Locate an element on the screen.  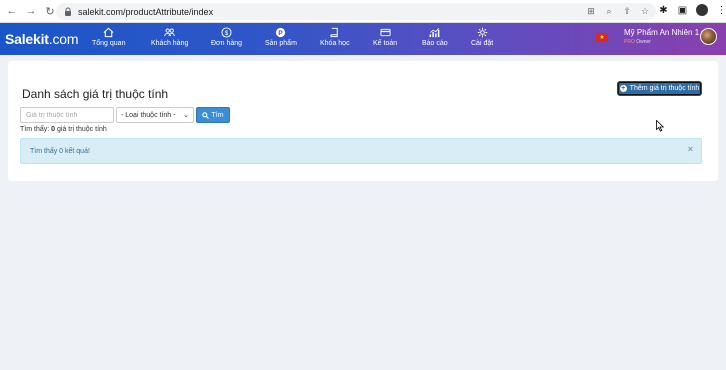
attribute-value-search-input is located at coordinates (67, 115).